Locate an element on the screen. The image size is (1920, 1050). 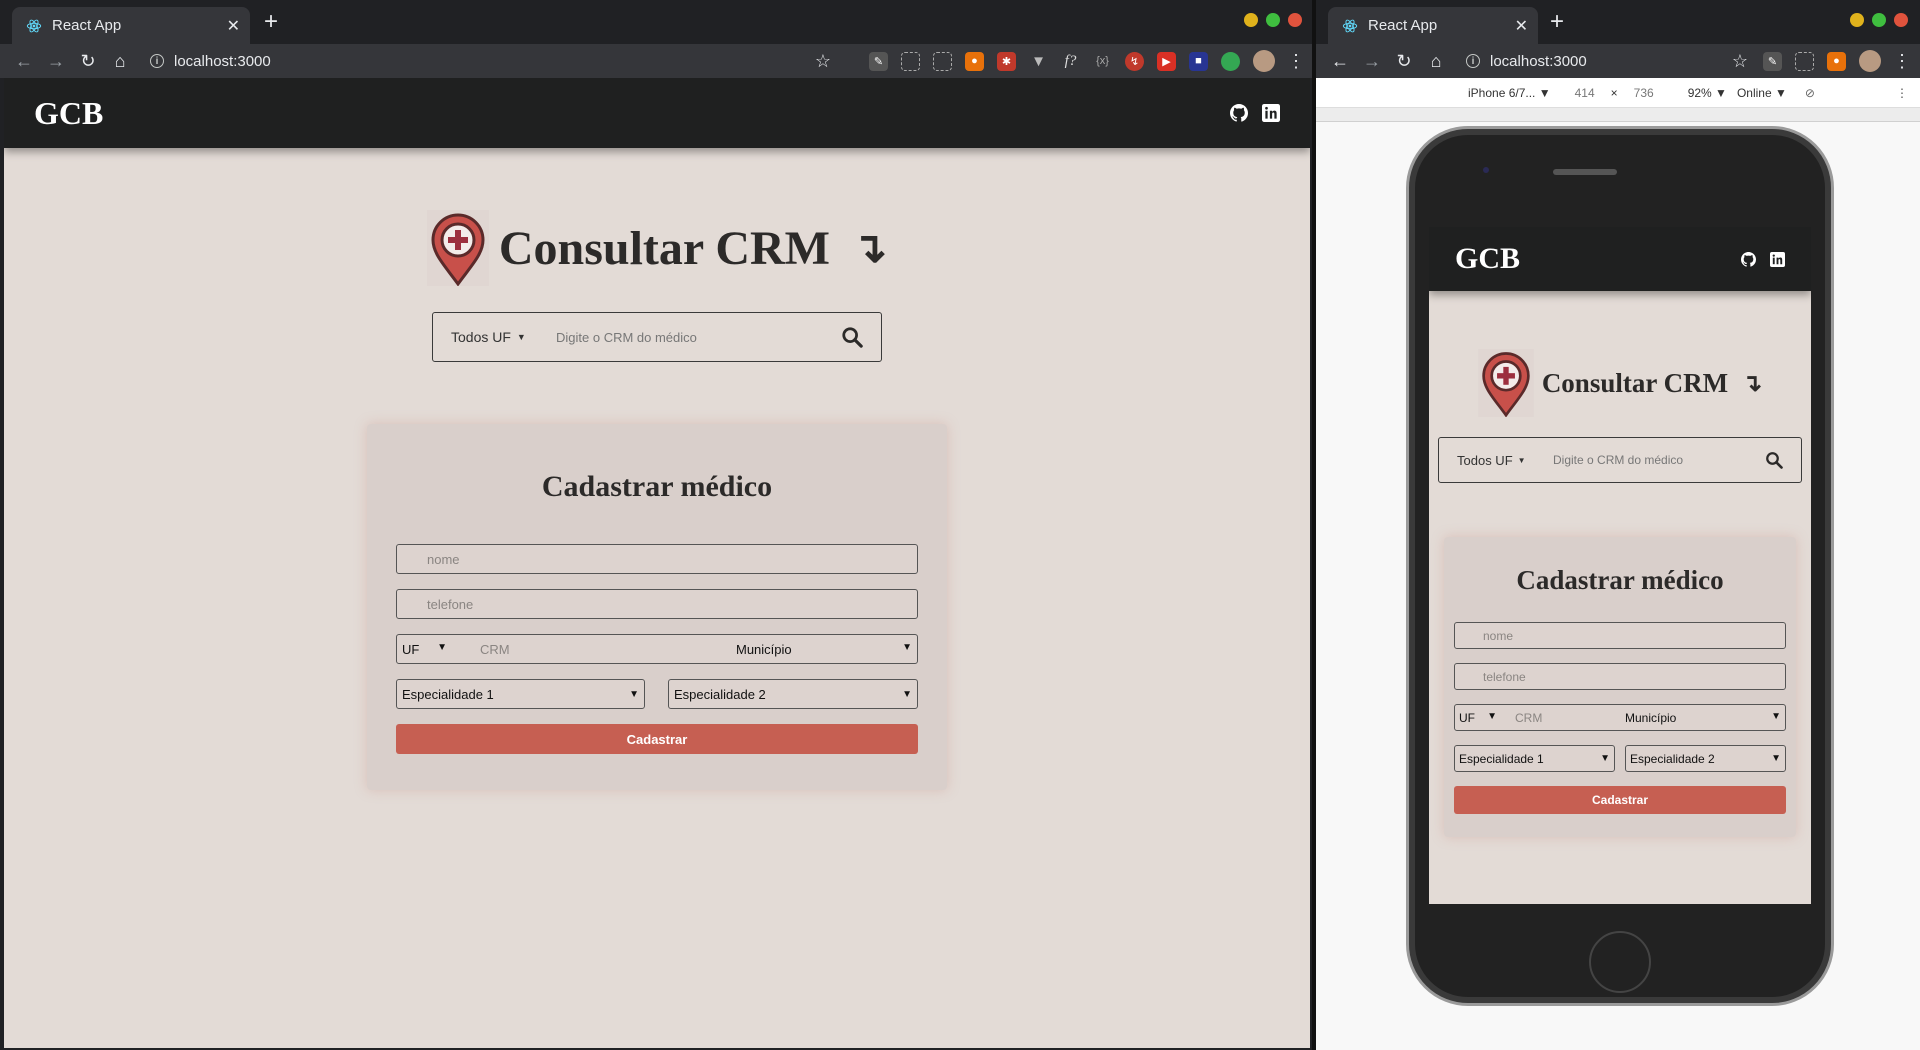
map-pin-medical-icon is located at coordinates (457, 248).